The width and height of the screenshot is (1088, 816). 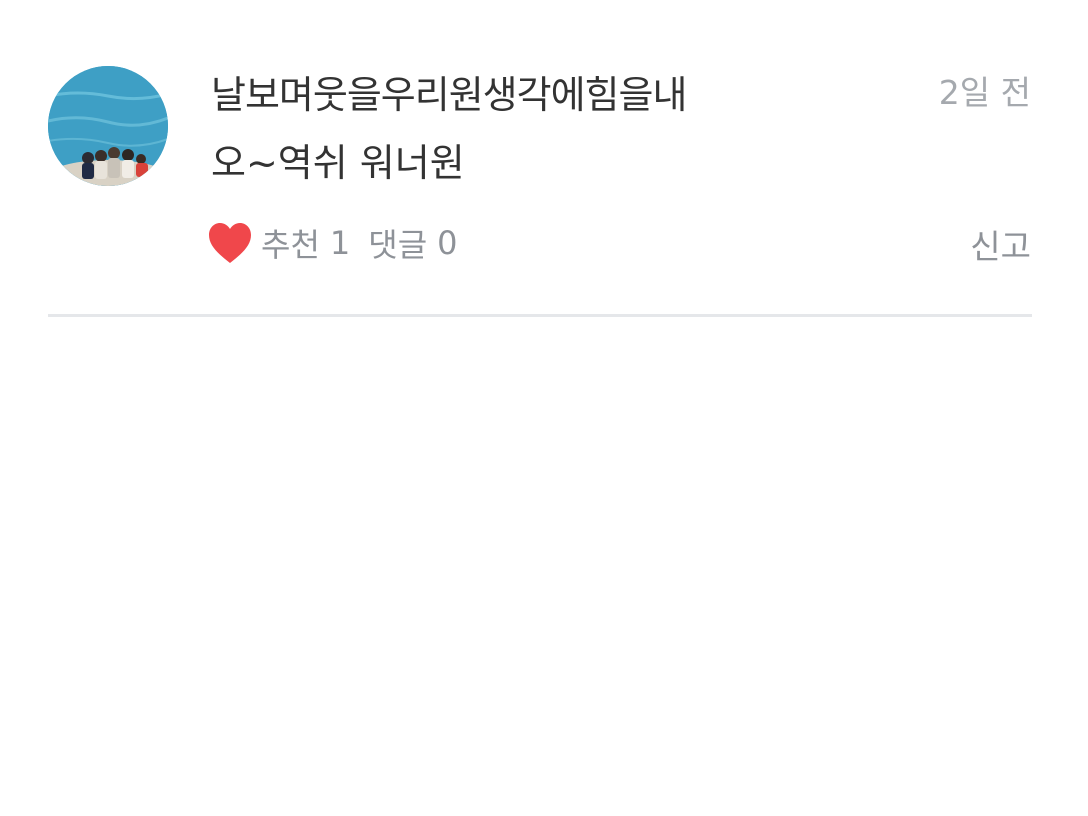 I want to click on divider, so click(x=540, y=315).